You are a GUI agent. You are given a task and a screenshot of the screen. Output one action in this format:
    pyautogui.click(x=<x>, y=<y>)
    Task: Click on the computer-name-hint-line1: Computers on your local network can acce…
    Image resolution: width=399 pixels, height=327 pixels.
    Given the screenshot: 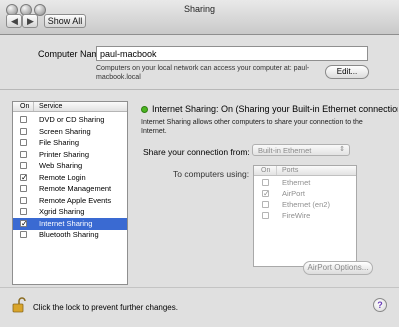 What is the action you would take?
    pyautogui.click(x=203, y=68)
    